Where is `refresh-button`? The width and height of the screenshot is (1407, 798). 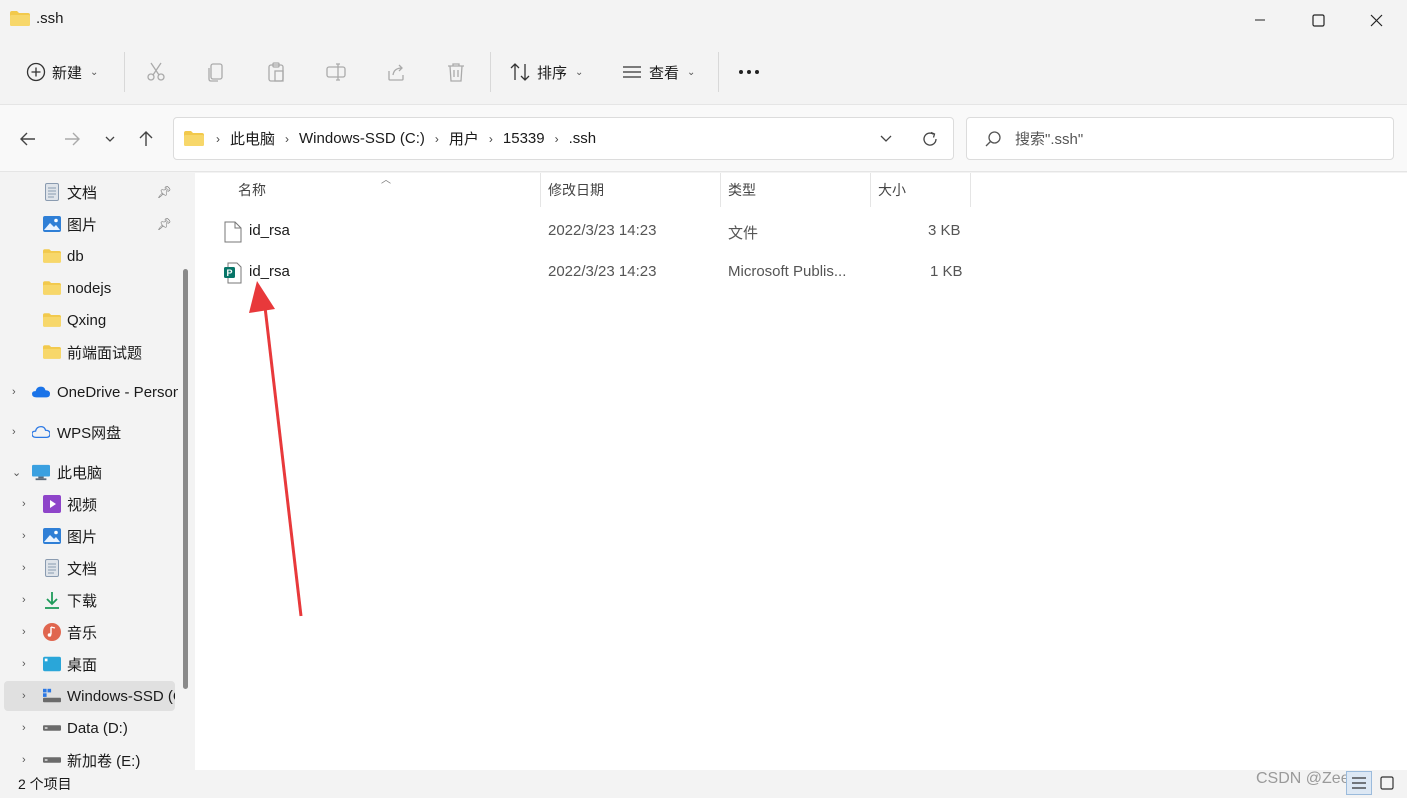 refresh-button is located at coordinates (930, 141).